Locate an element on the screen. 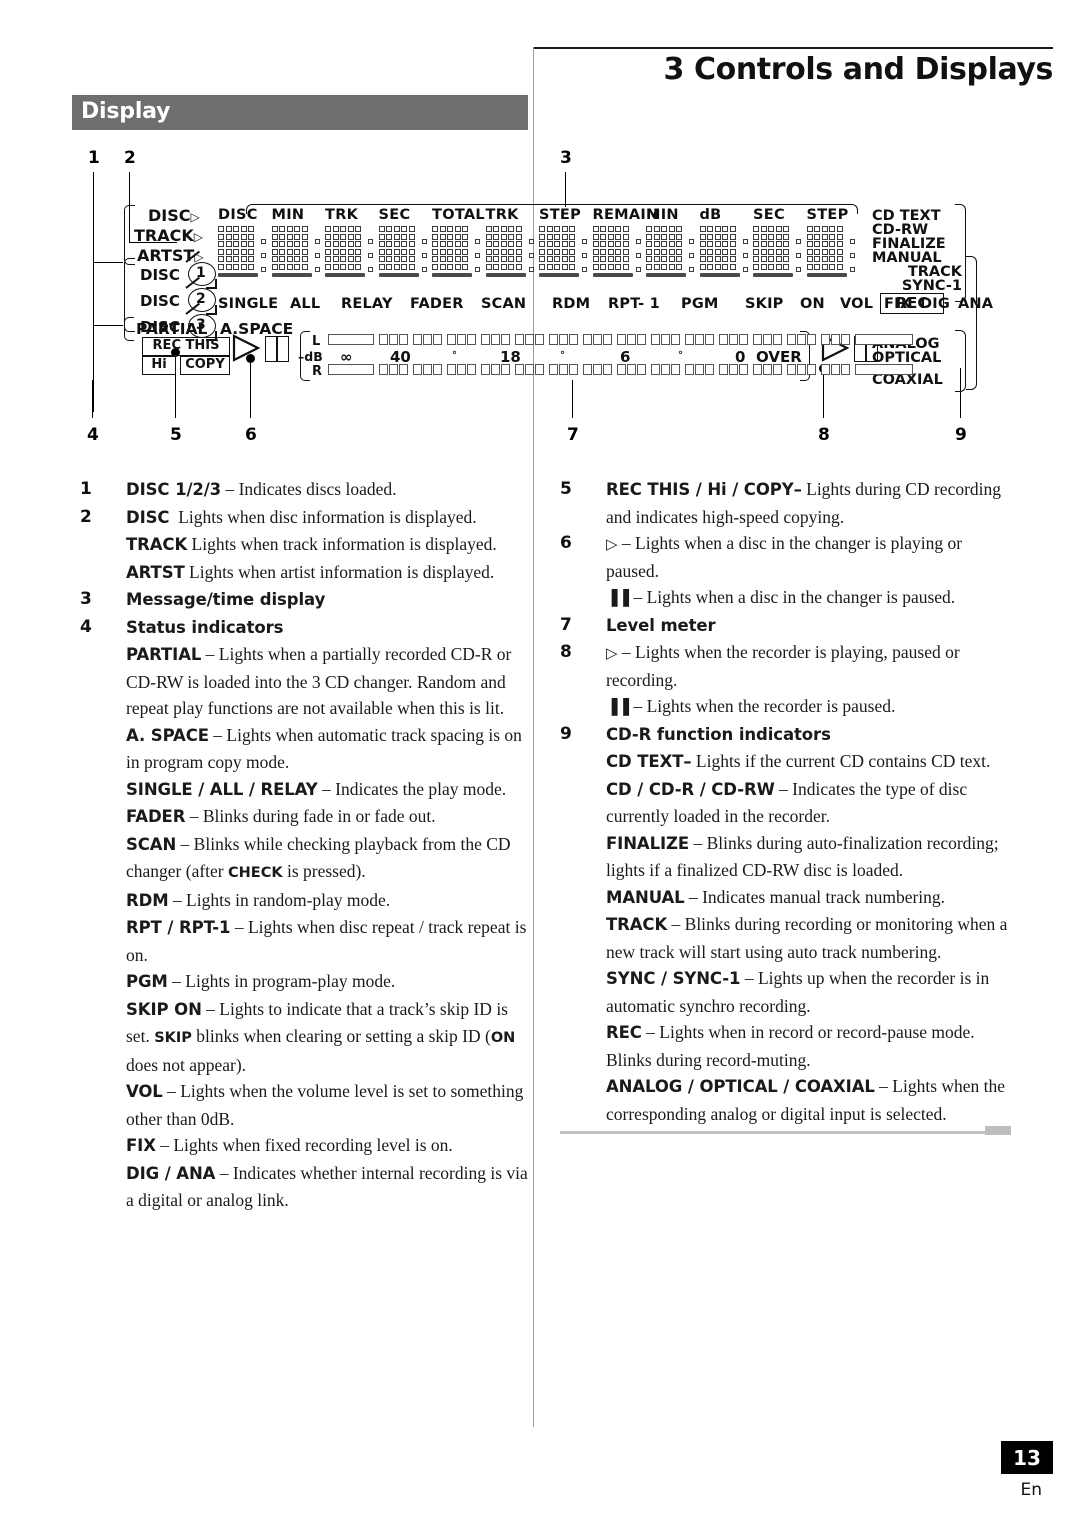 This screenshot has width=1080, height=1526. meter-left-over is located at coordinates (884, 339).